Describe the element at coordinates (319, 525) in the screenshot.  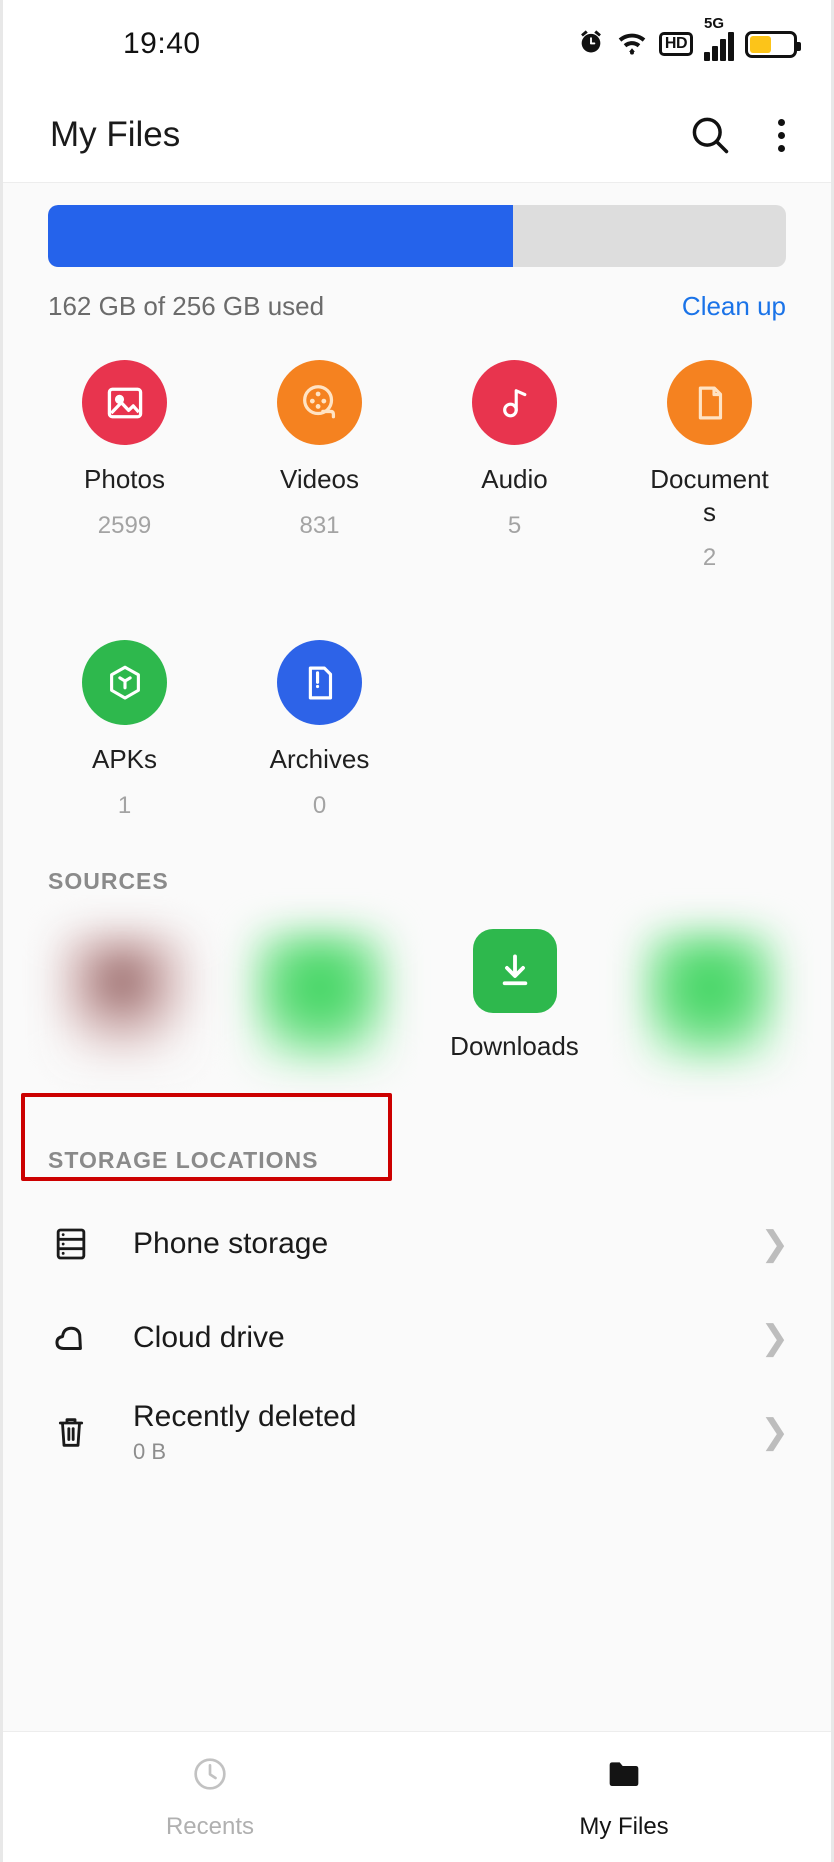
I see `category-count: 831` at that location.